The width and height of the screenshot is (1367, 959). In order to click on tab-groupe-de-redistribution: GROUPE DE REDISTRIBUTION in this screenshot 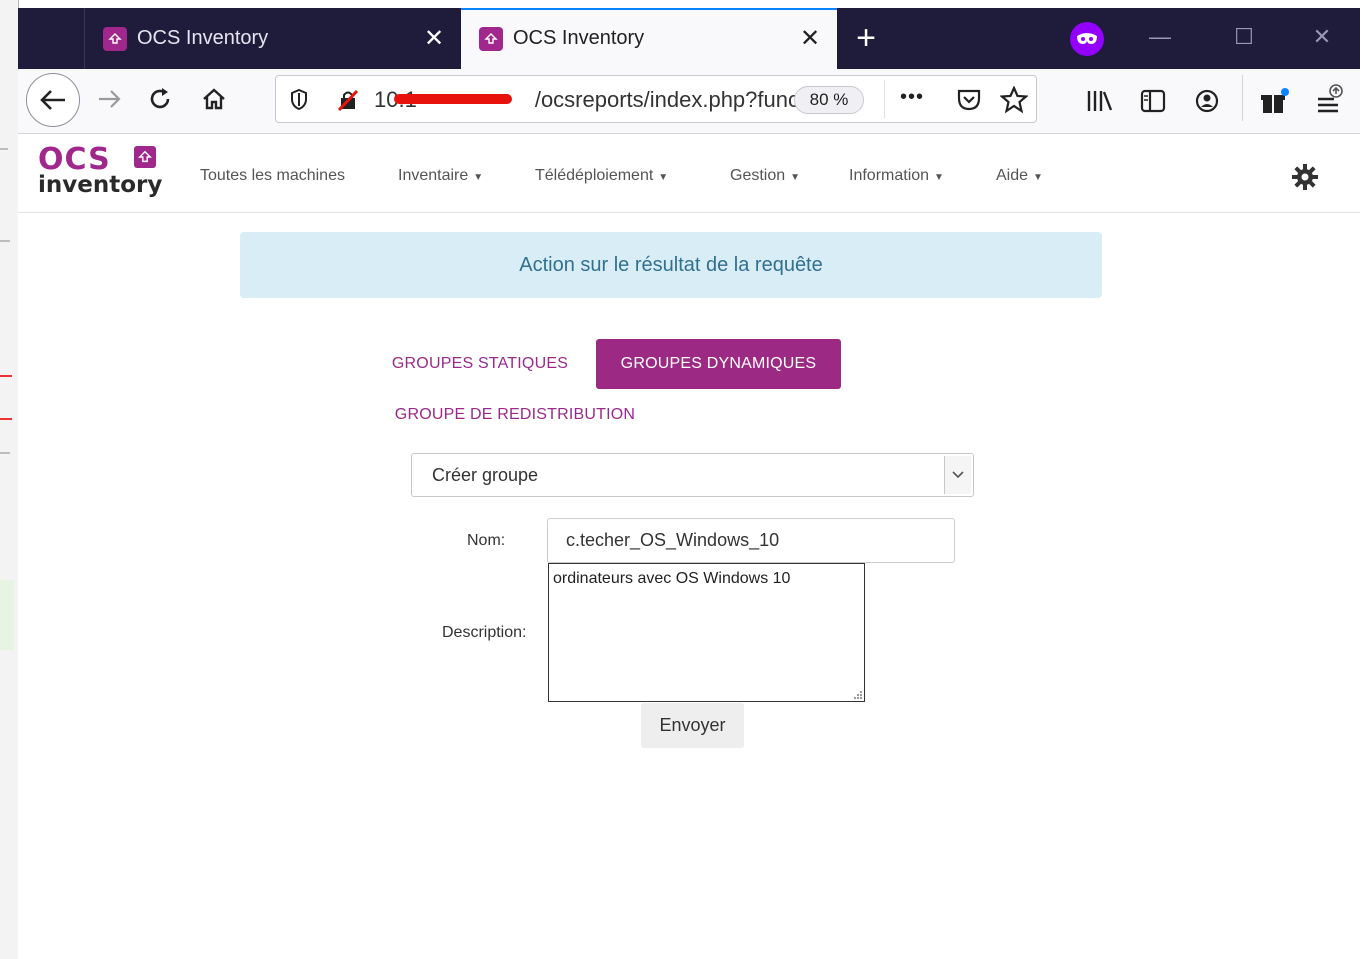, I will do `click(515, 415)`.